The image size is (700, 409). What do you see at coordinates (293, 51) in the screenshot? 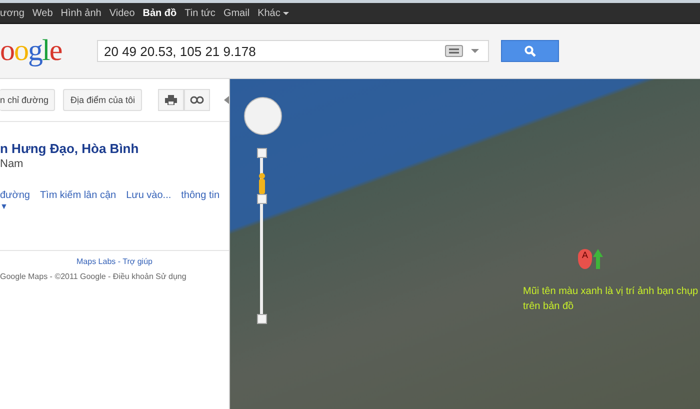
I see `search-field: 20 49 20.53, 105 21 9.178` at bounding box center [293, 51].